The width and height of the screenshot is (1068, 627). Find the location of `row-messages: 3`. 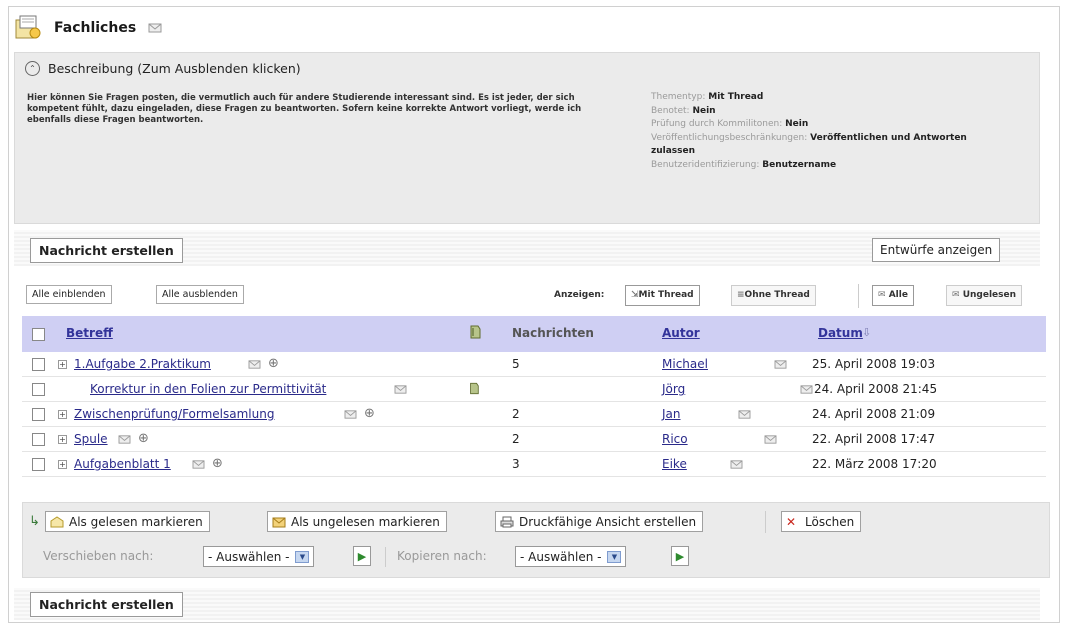

row-messages: 3 is located at coordinates (516, 464).